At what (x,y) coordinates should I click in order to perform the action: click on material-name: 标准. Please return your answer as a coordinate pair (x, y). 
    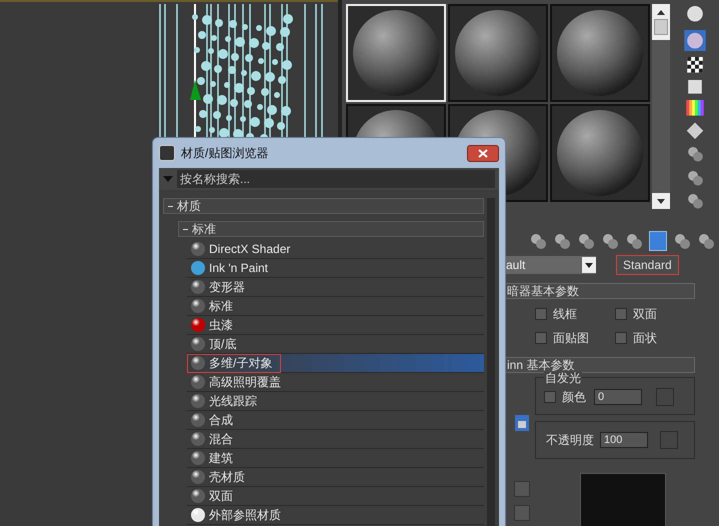
    Looking at the image, I should click on (221, 306).